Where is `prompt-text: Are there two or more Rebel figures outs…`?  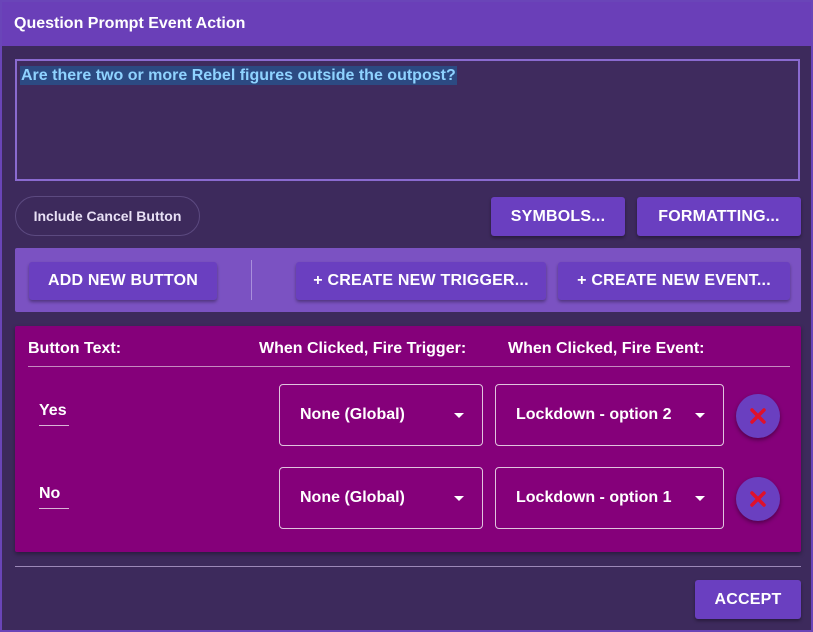
prompt-text: Are there two or more Rebel figures outs… is located at coordinates (238, 75).